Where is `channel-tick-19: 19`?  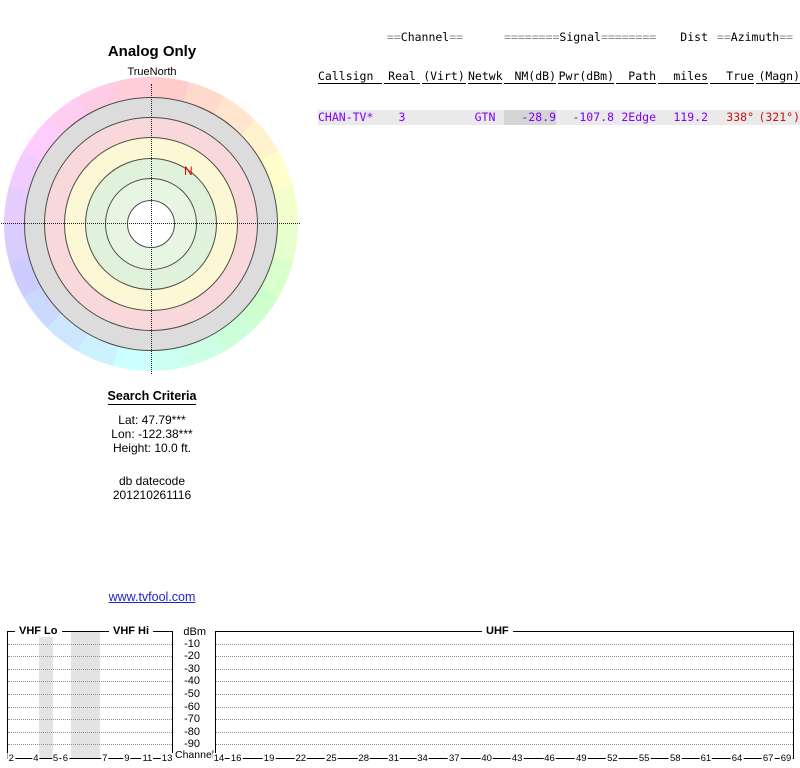
channel-tick-19: 19 is located at coordinates (269, 758).